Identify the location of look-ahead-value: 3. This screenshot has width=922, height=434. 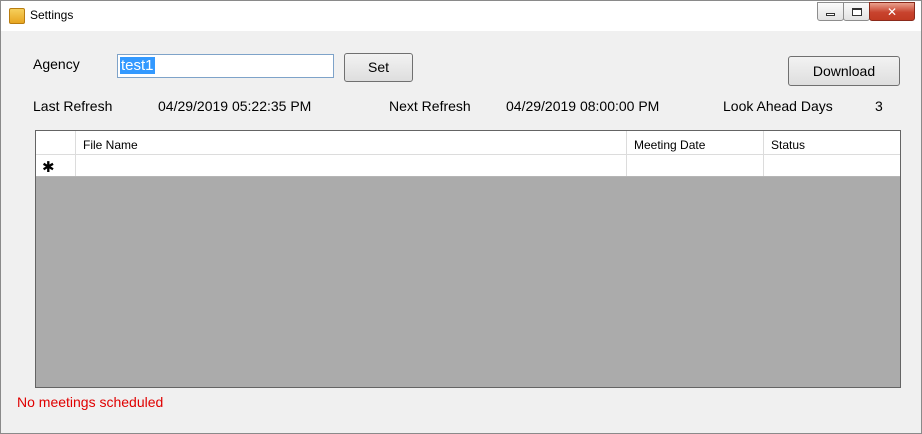
(879, 106).